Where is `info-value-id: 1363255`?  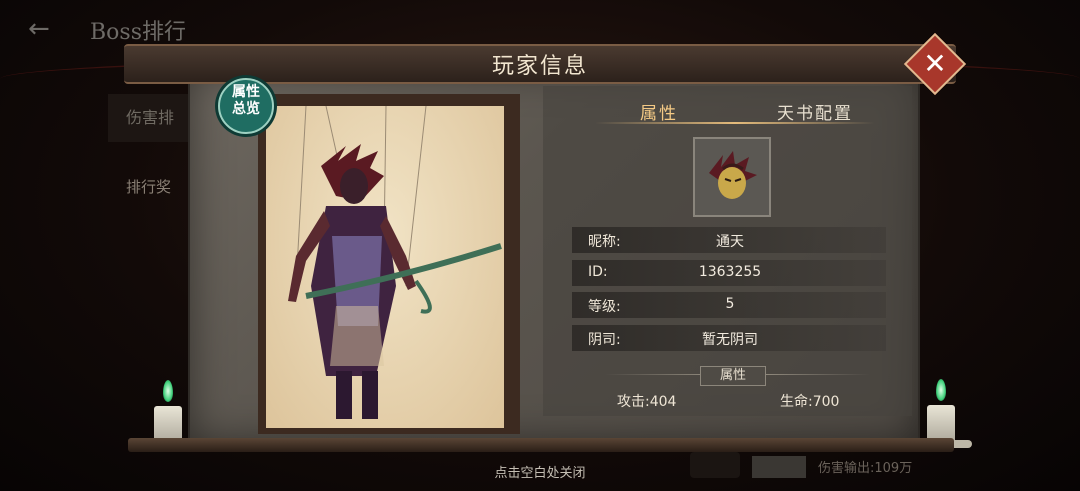 info-value-id: 1363255 is located at coordinates (730, 272).